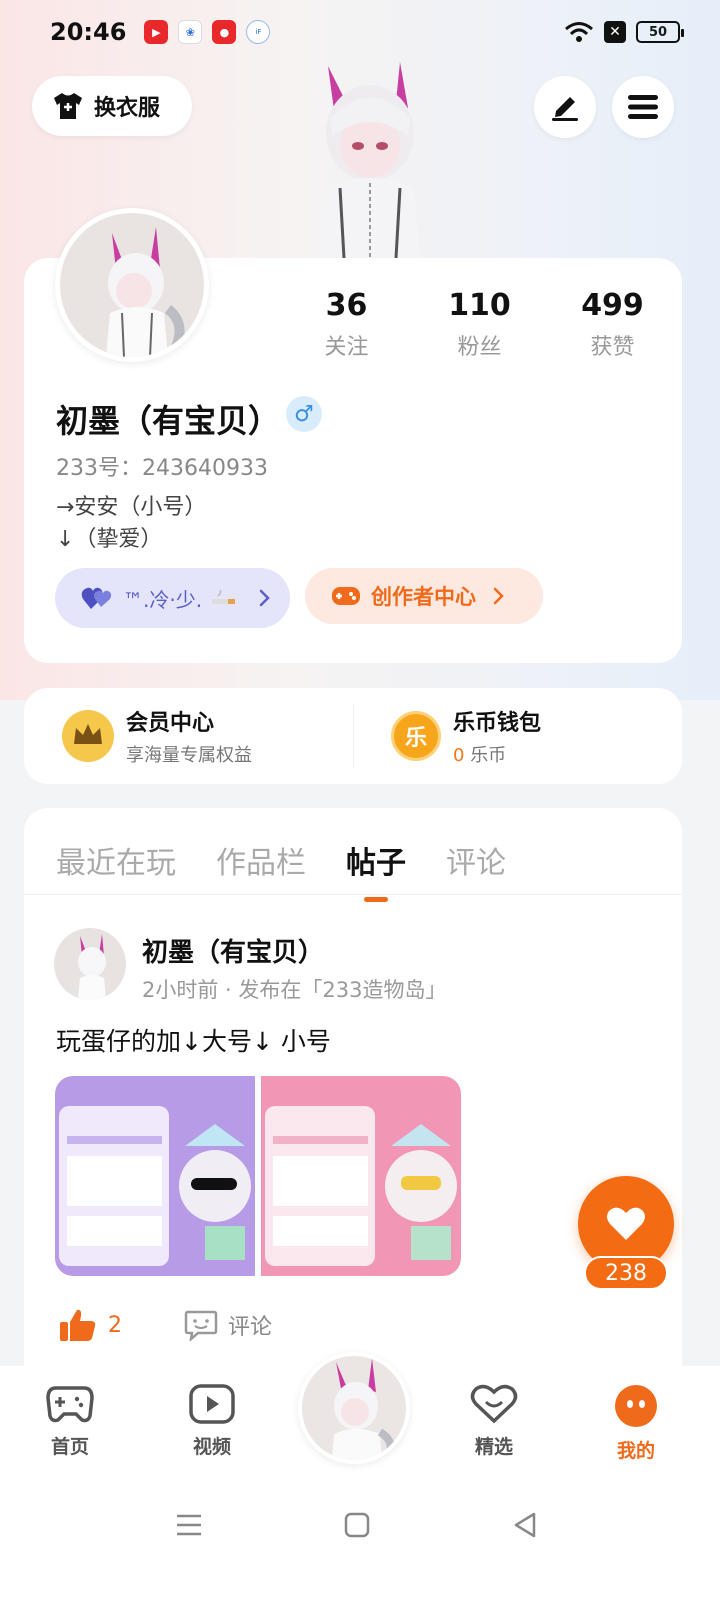 Image resolution: width=720 pixels, height=1600 pixels. What do you see at coordinates (170, 723) in the screenshot?
I see `member-center-title: 会员中心` at bounding box center [170, 723].